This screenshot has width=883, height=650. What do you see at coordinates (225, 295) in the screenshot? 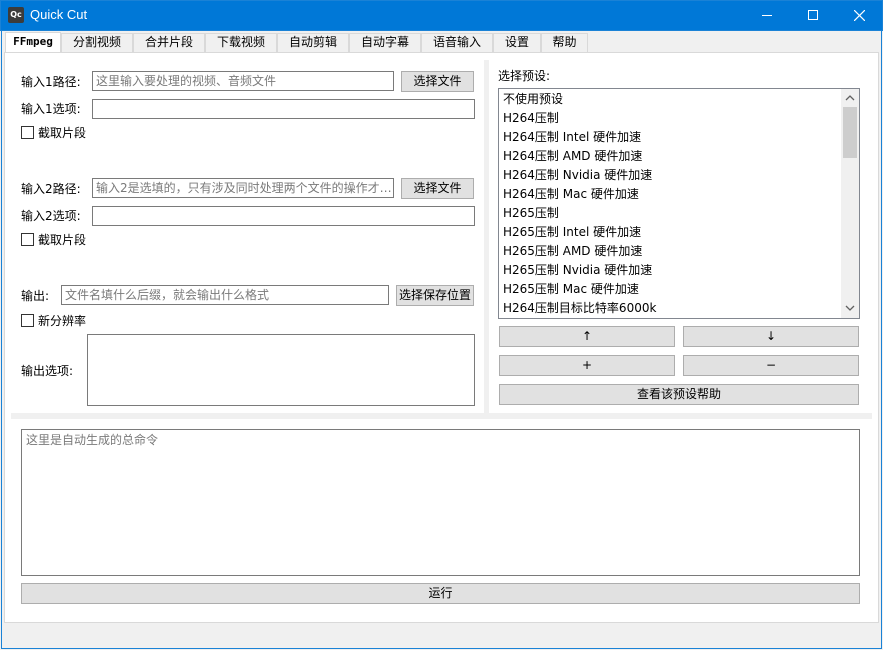
I see `output-path-field: 文件名填什么后缀，就会输出什么格式` at bounding box center [225, 295].